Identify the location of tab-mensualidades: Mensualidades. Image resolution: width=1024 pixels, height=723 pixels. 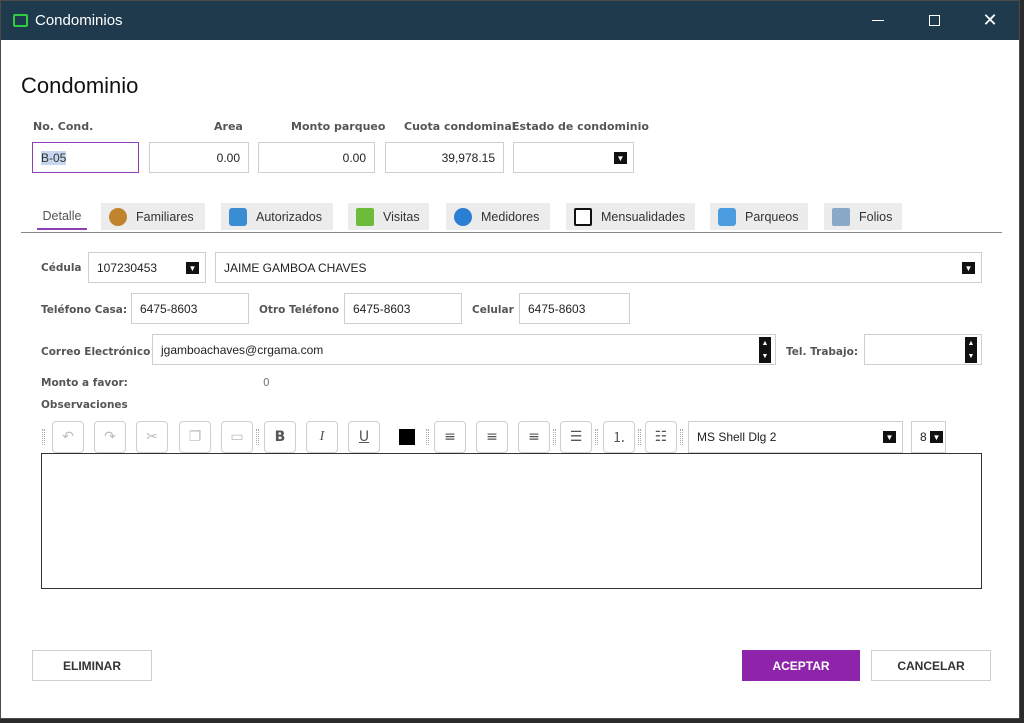
(630, 216).